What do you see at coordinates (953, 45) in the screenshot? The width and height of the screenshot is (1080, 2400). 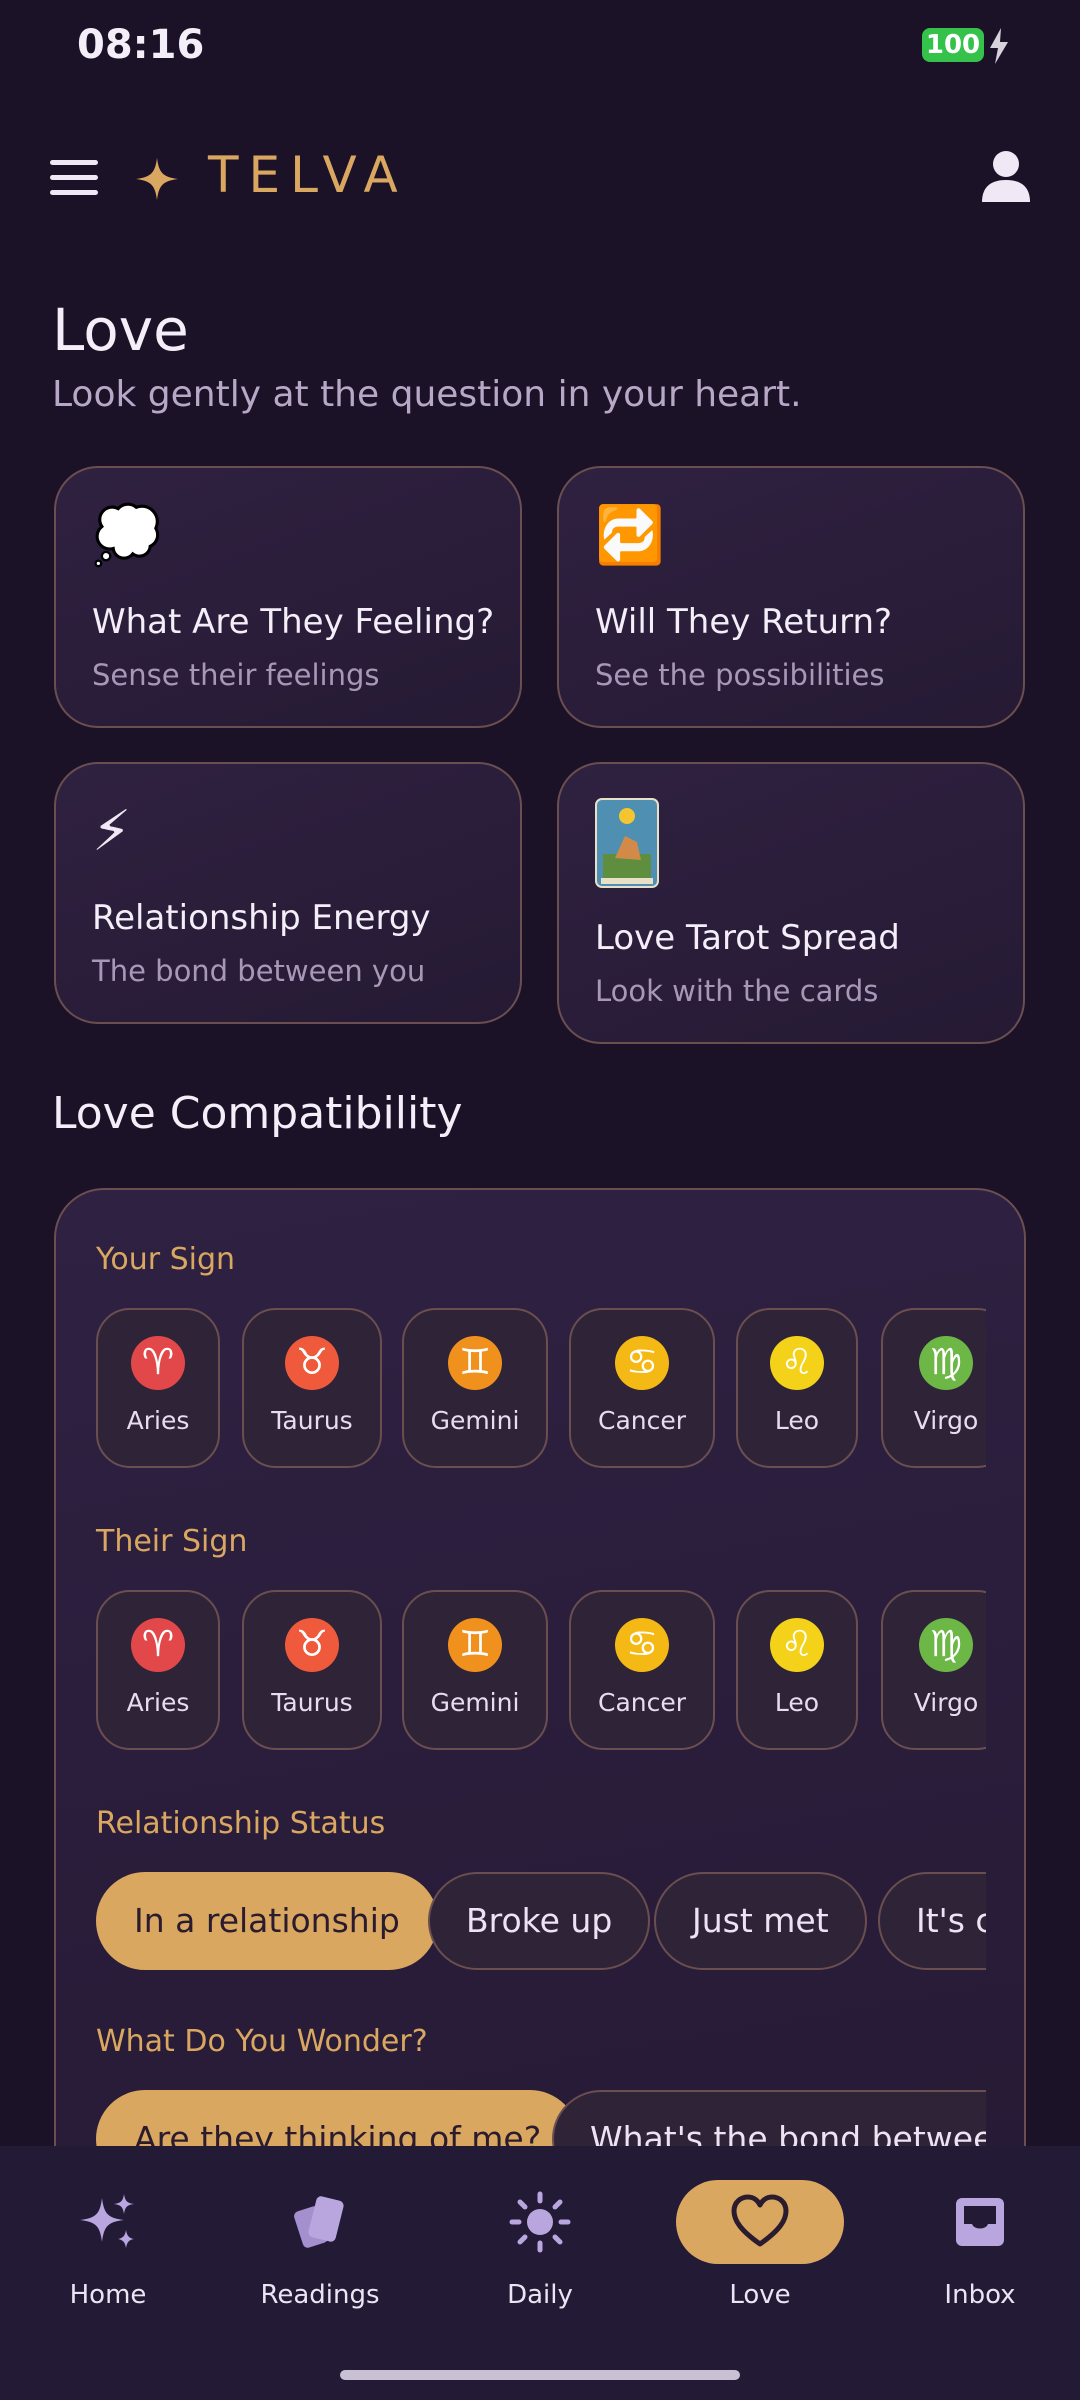 I see `battery-indicator: 100` at bounding box center [953, 45].